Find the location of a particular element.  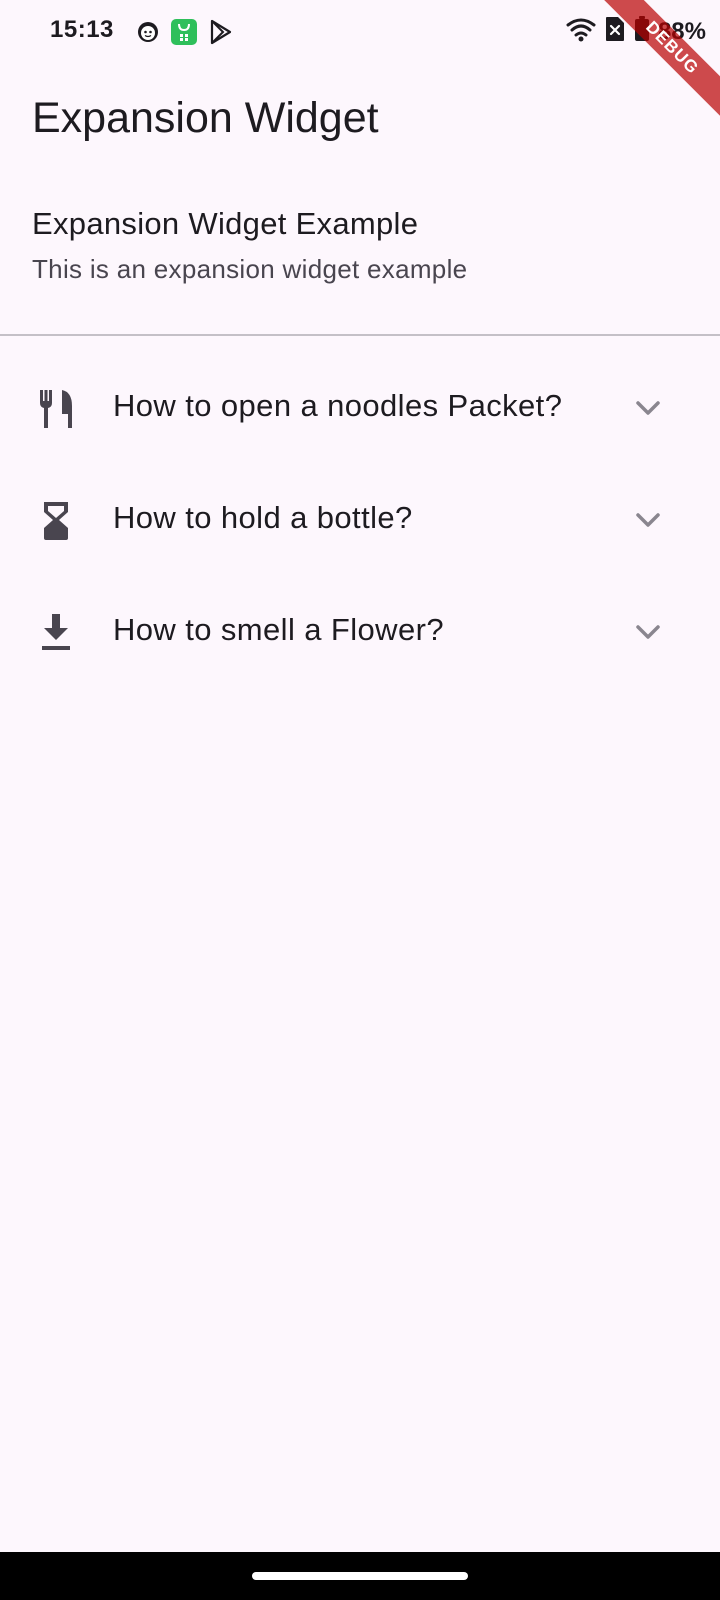

expansion-tile-flower: How to smell a Flower? is located at coordinates (360, 632).